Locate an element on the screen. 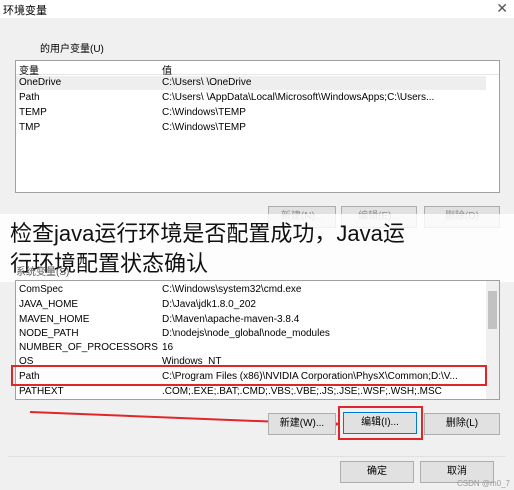 This screenshot has height=490, width=514. column-header-value: 值 is located at coordinates (167, 69).